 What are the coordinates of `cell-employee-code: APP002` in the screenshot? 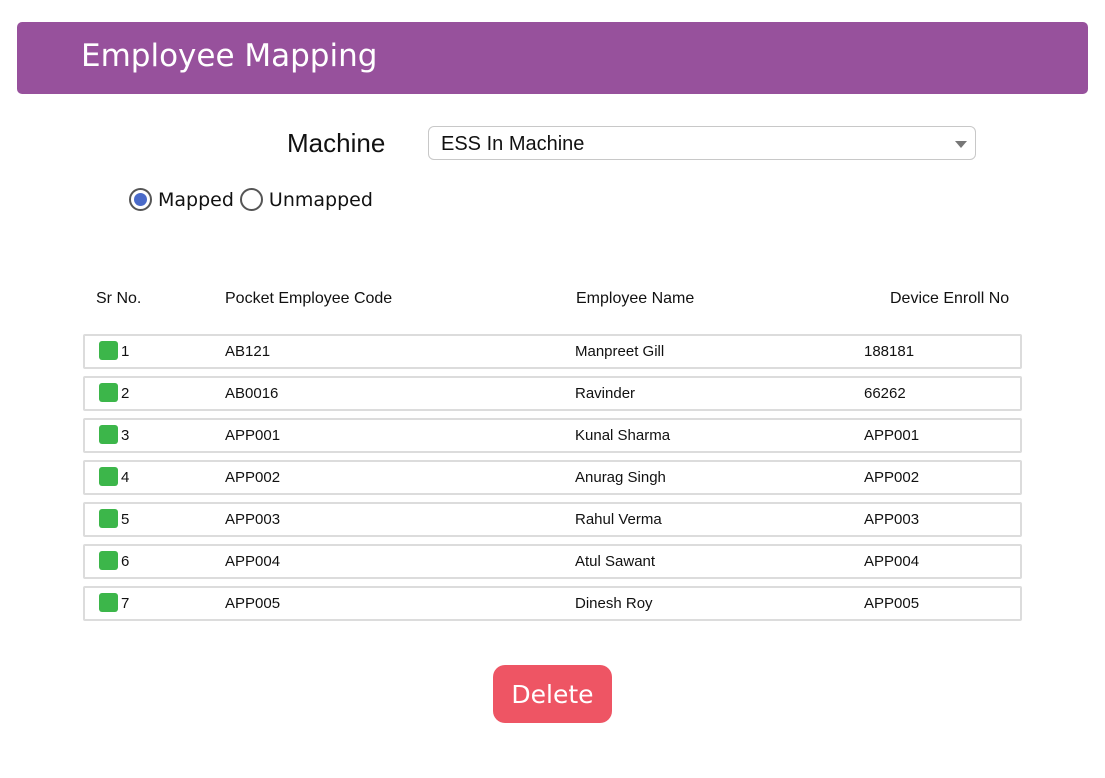 It's located at (253, 477).